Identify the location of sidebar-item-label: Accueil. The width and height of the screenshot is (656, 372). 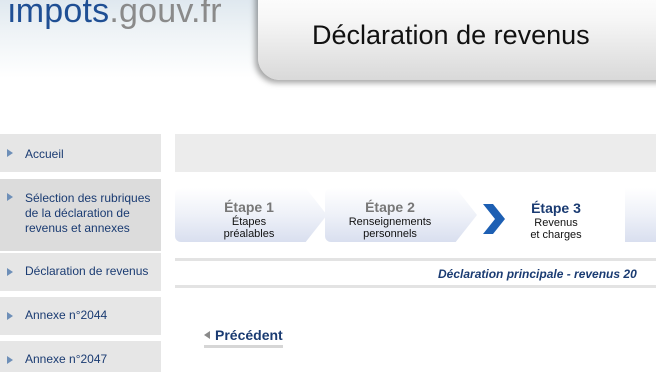
(44, 154).